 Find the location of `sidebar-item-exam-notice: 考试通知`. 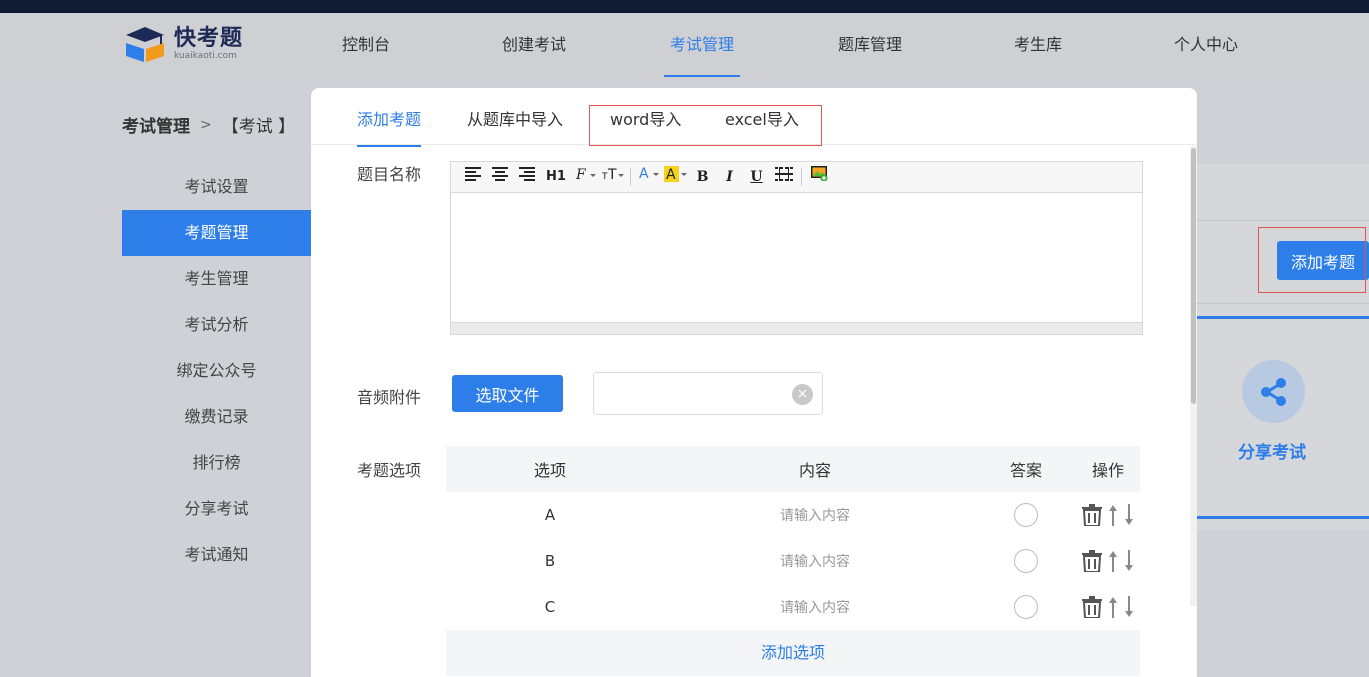

sidebar-item-exam-notice: 考试通知 is located at coordinates (216, 555).